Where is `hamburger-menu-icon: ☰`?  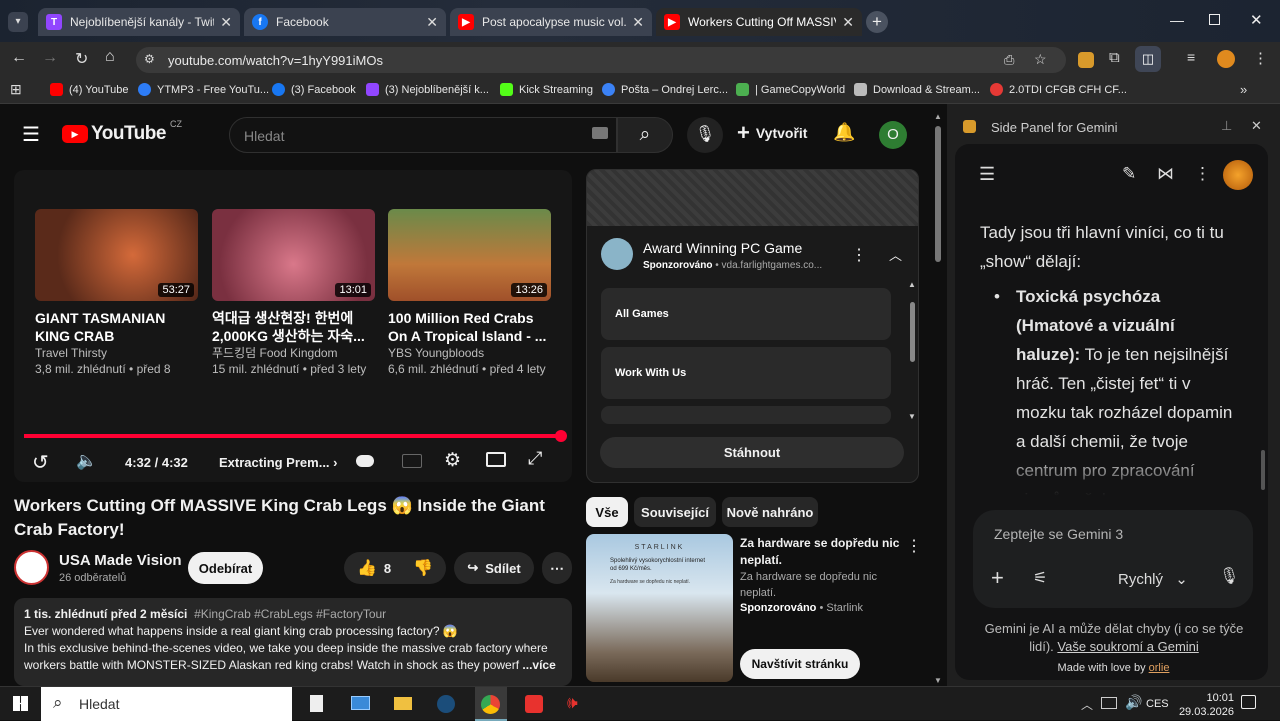
hamburger-menu-icon: ☰ is located at coordinates (31, 134).